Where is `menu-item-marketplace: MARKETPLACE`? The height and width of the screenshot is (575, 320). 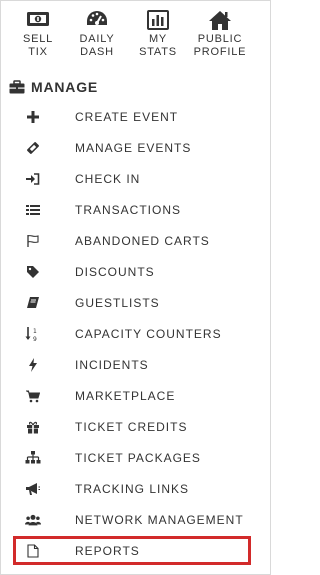 menu-item-marketplace: MARKETPLACE is located at coordinates (135, 395).